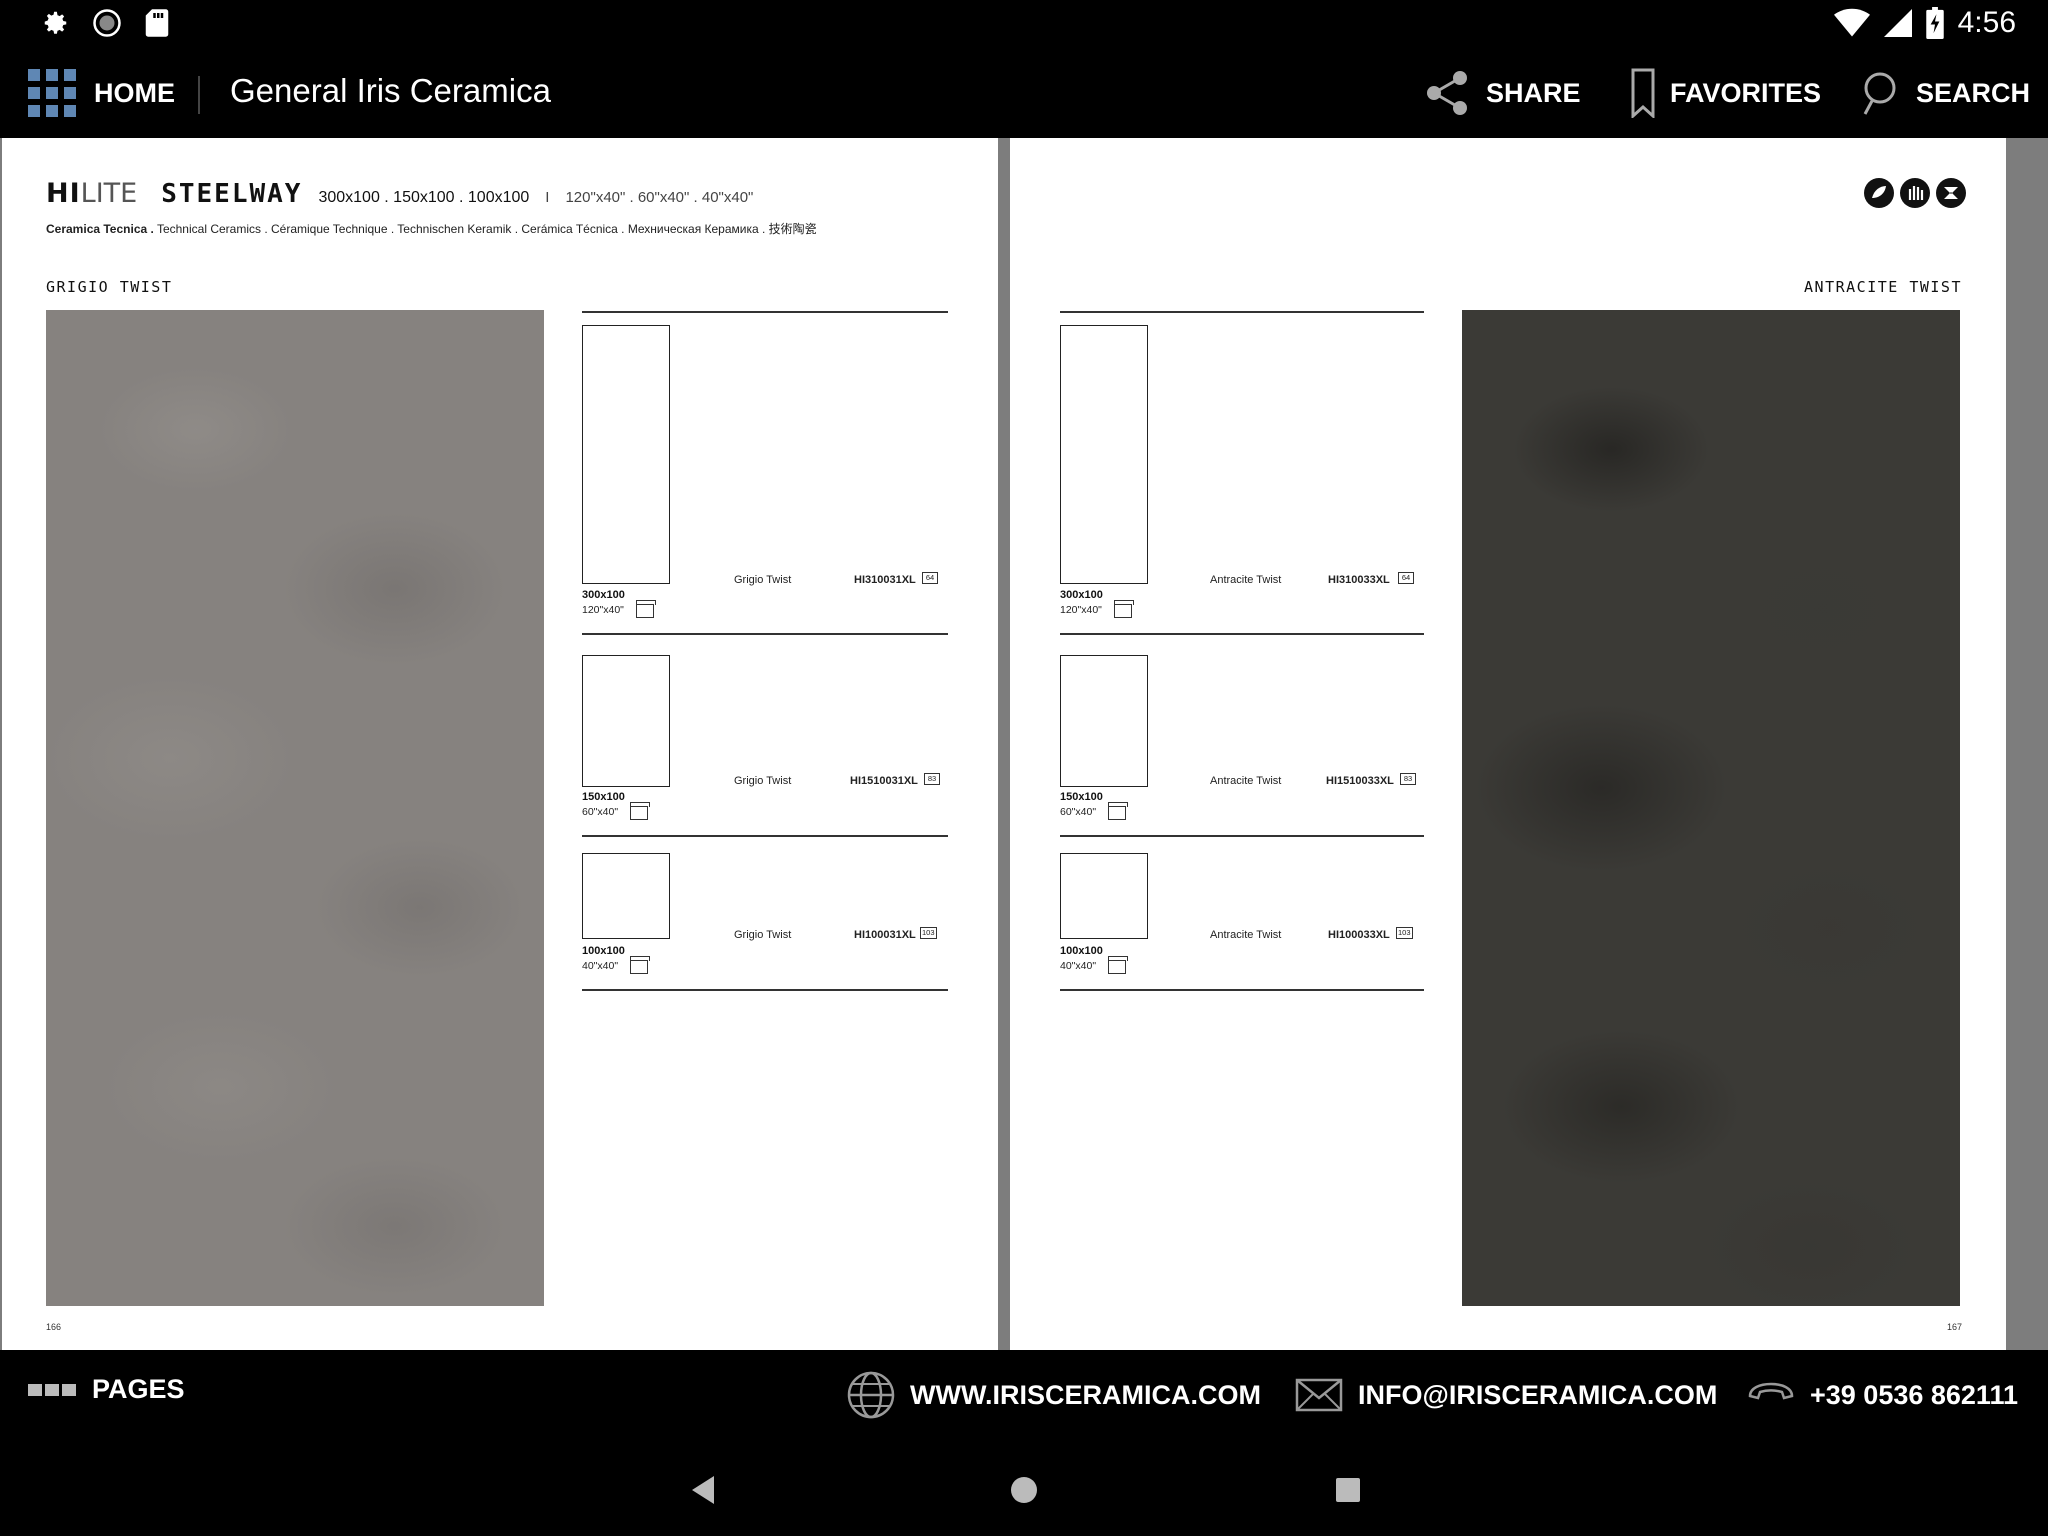 This screenshot has height=1536, width=2048. I want to click on favorites-label: FAVORITES, so click(1746, 92).